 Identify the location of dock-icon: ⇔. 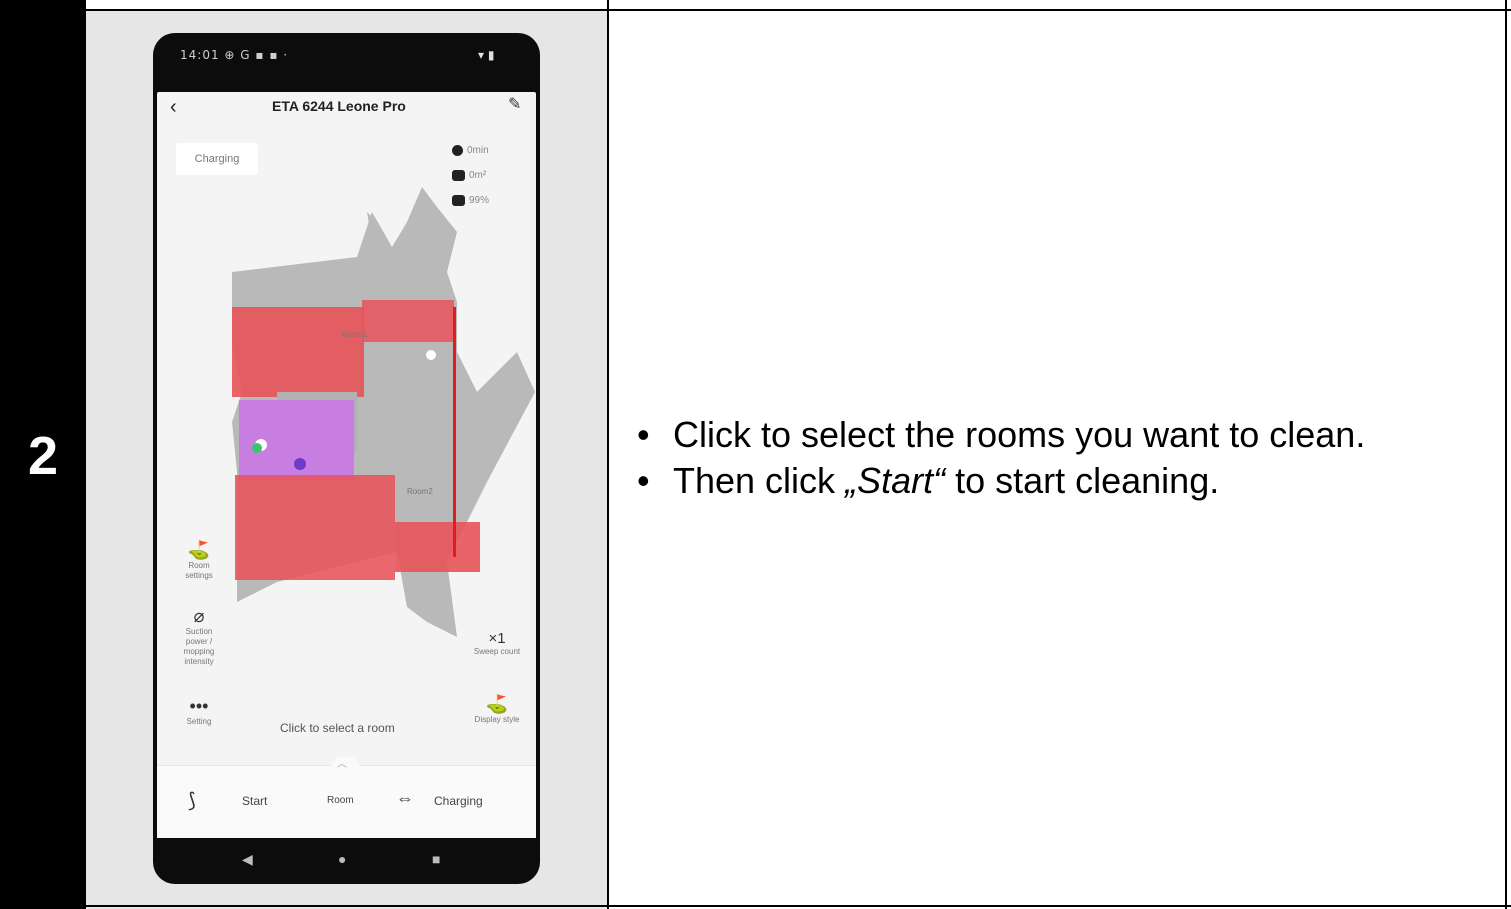
(405, 798).